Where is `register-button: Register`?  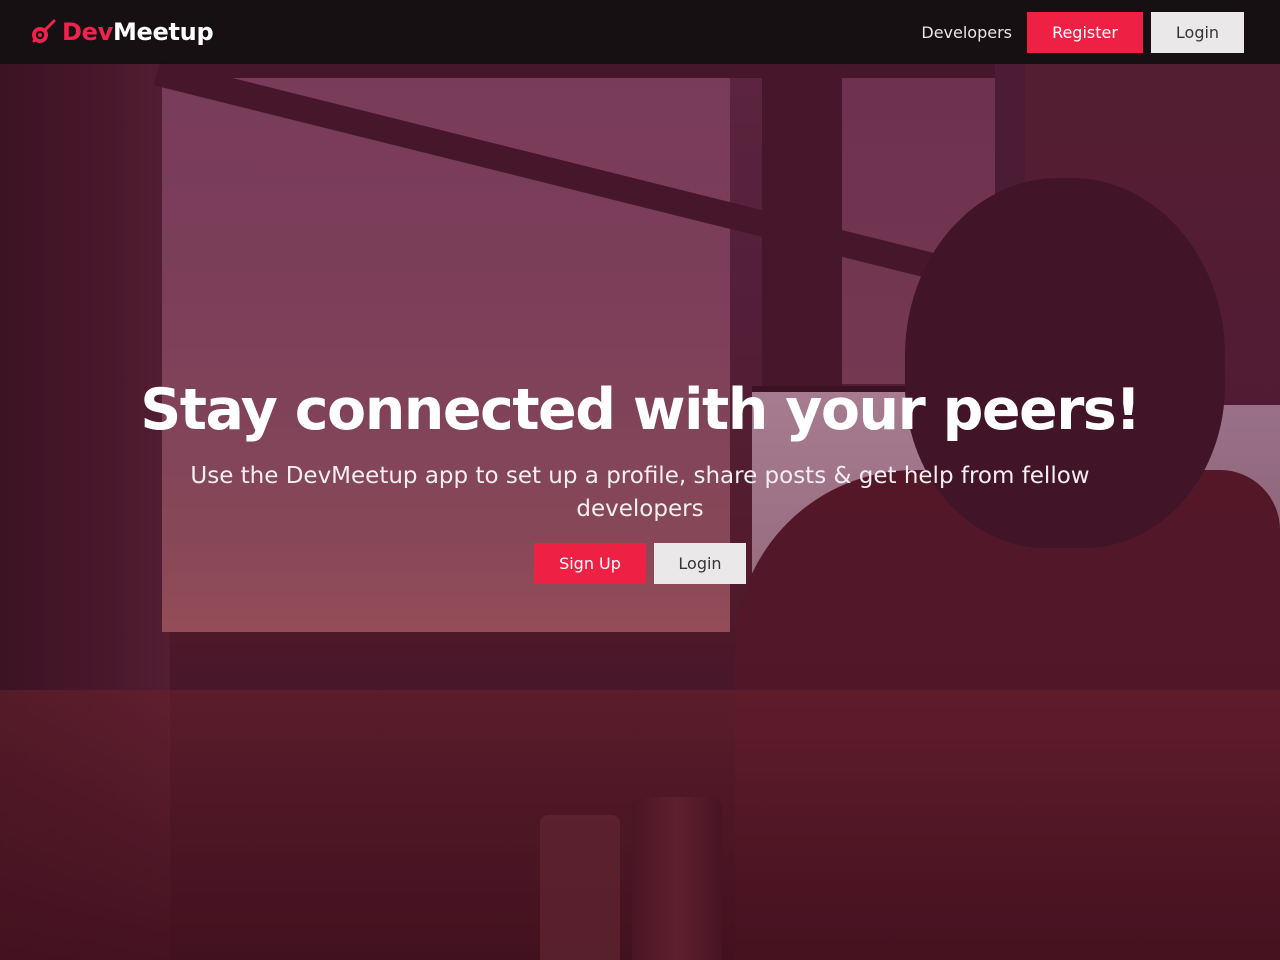 register-button: Register is located at coordinates (1085, 32).